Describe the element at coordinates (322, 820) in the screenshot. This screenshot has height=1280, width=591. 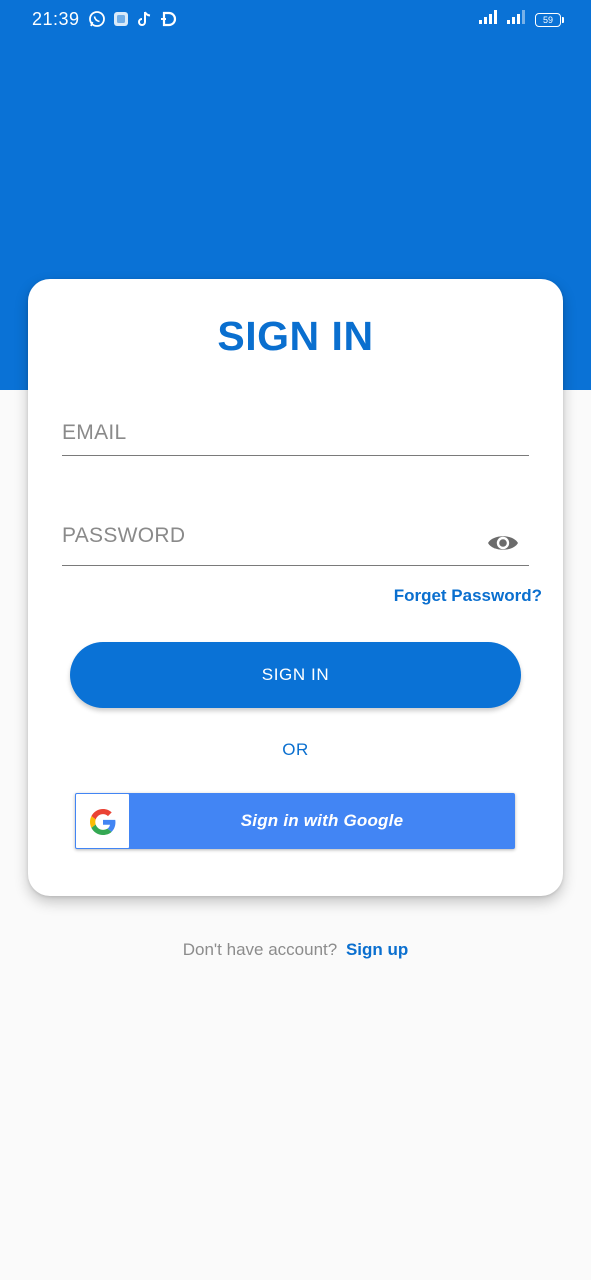
I see `google-sign-in-label: Sign in with Google` at that location.